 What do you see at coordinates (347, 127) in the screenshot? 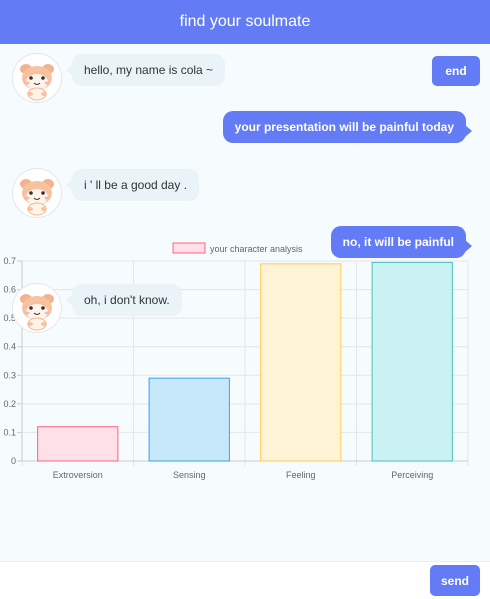
I see `user-message: your presentation will be painful today` at bounding box center [347, 127].